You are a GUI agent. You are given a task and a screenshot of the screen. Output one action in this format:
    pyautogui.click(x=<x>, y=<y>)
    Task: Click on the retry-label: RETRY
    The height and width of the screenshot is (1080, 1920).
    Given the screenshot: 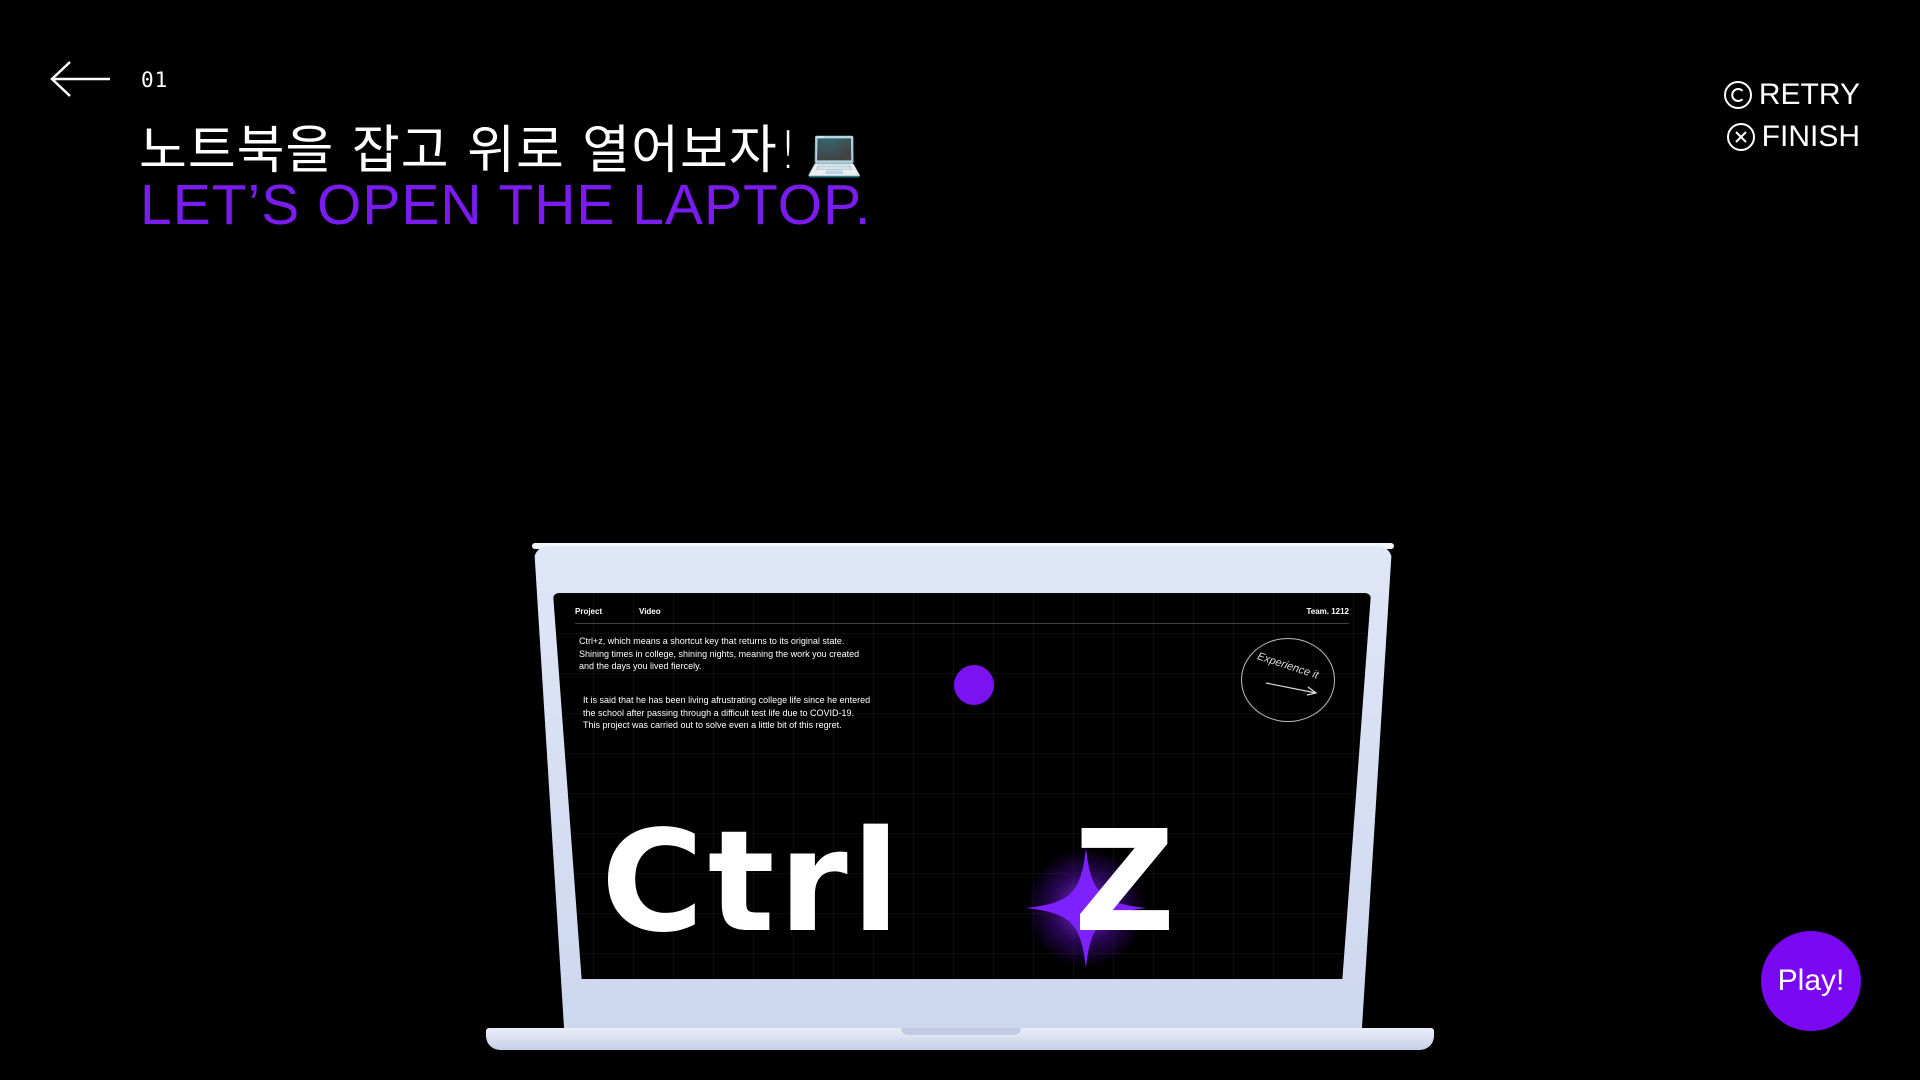 What is the action you would take?
    pyautogui.click(x=1809, y=94)
    